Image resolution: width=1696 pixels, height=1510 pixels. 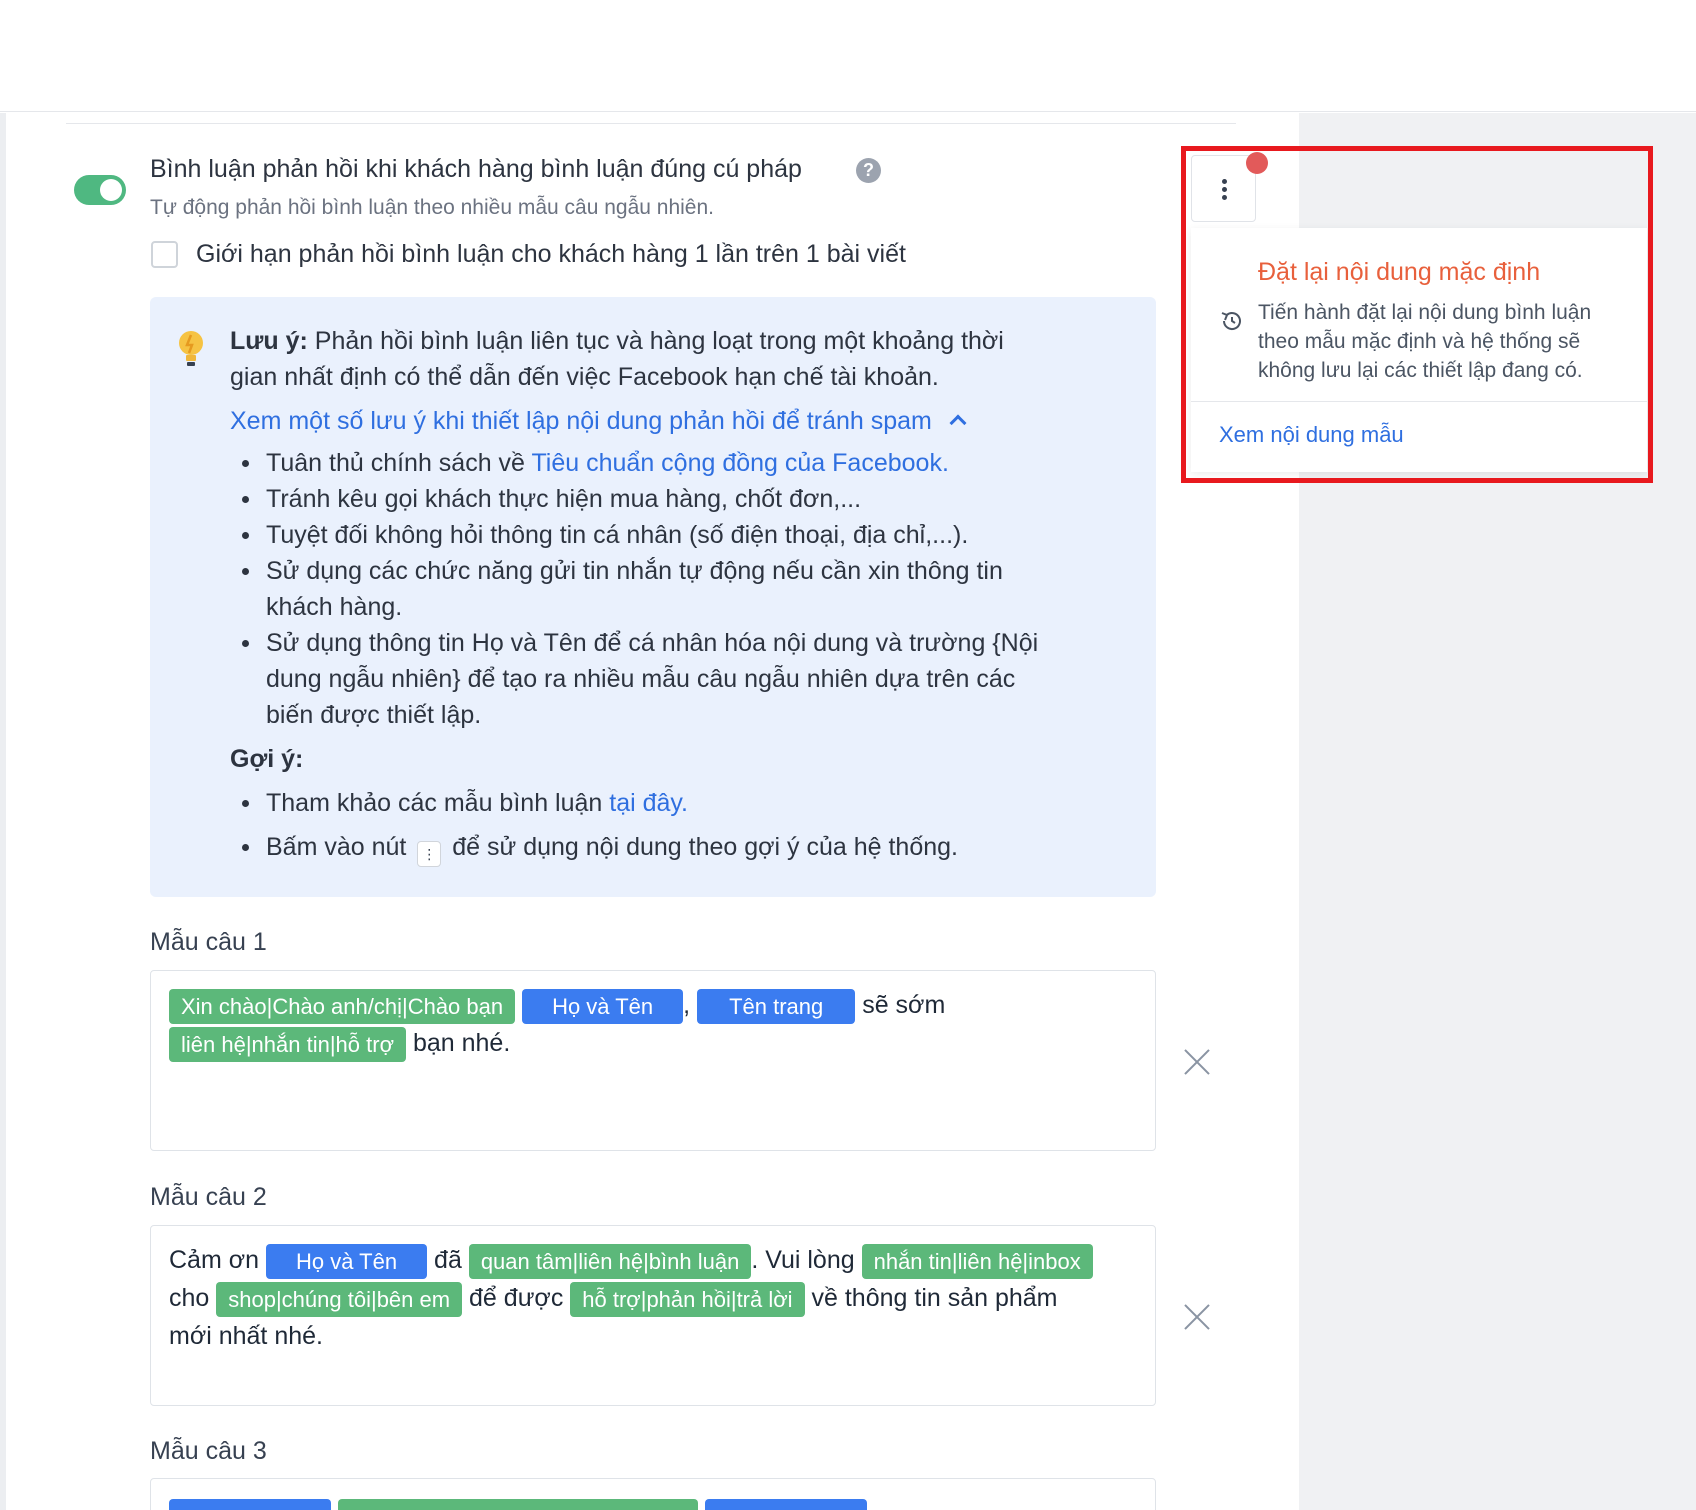 I want to click on page-name-chip: Tên trang, so click(x=776, y=1006).